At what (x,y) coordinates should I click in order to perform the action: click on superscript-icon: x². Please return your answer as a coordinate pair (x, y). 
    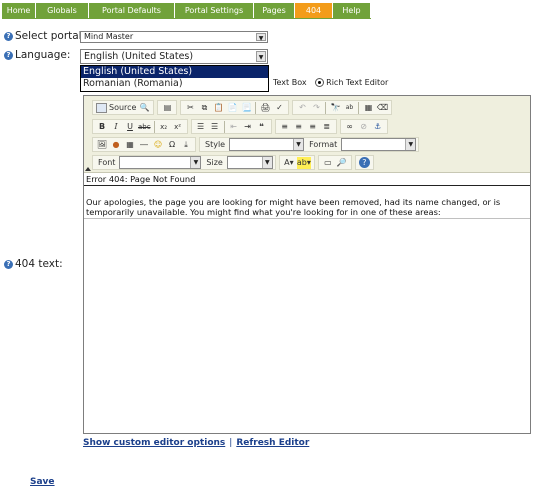
    Looking at the image, I should click on (178, 127).